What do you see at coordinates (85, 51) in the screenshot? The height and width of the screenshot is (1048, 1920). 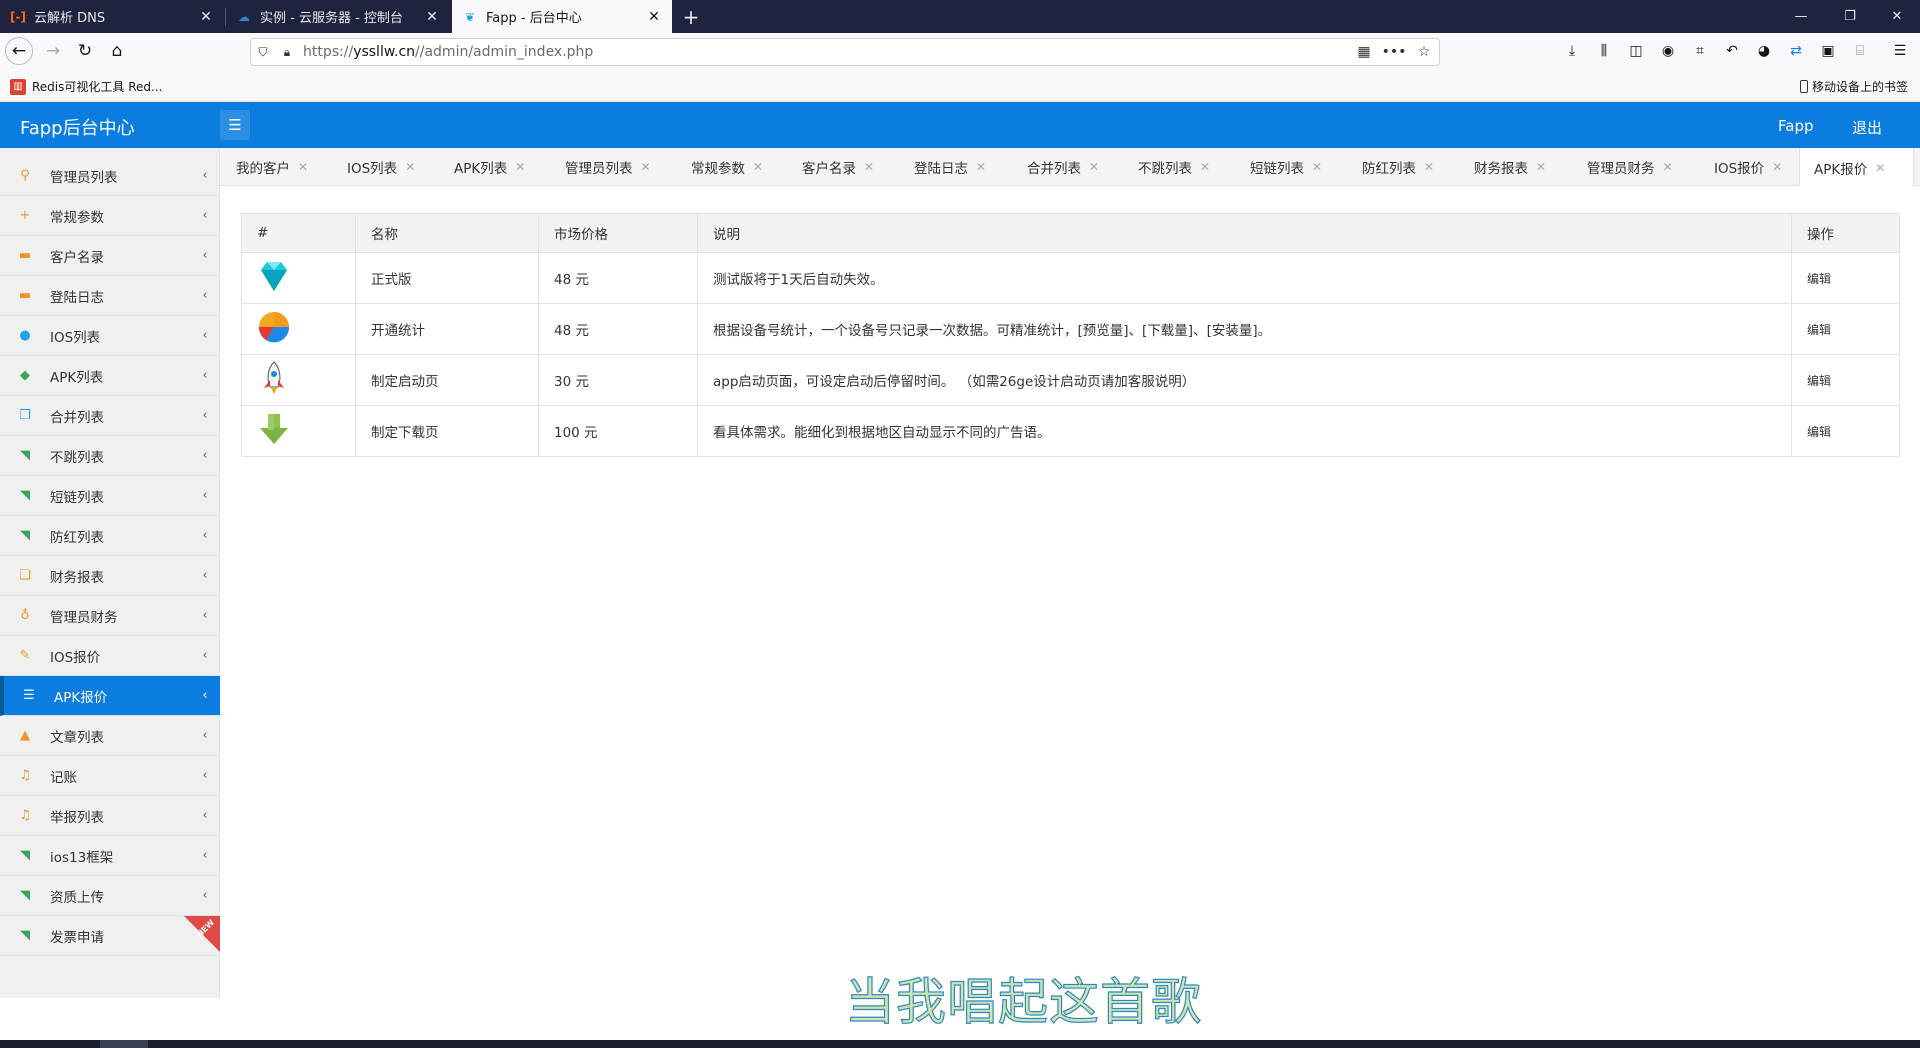 I see `reload-icon: ↻` at bounding box center [85, 51].